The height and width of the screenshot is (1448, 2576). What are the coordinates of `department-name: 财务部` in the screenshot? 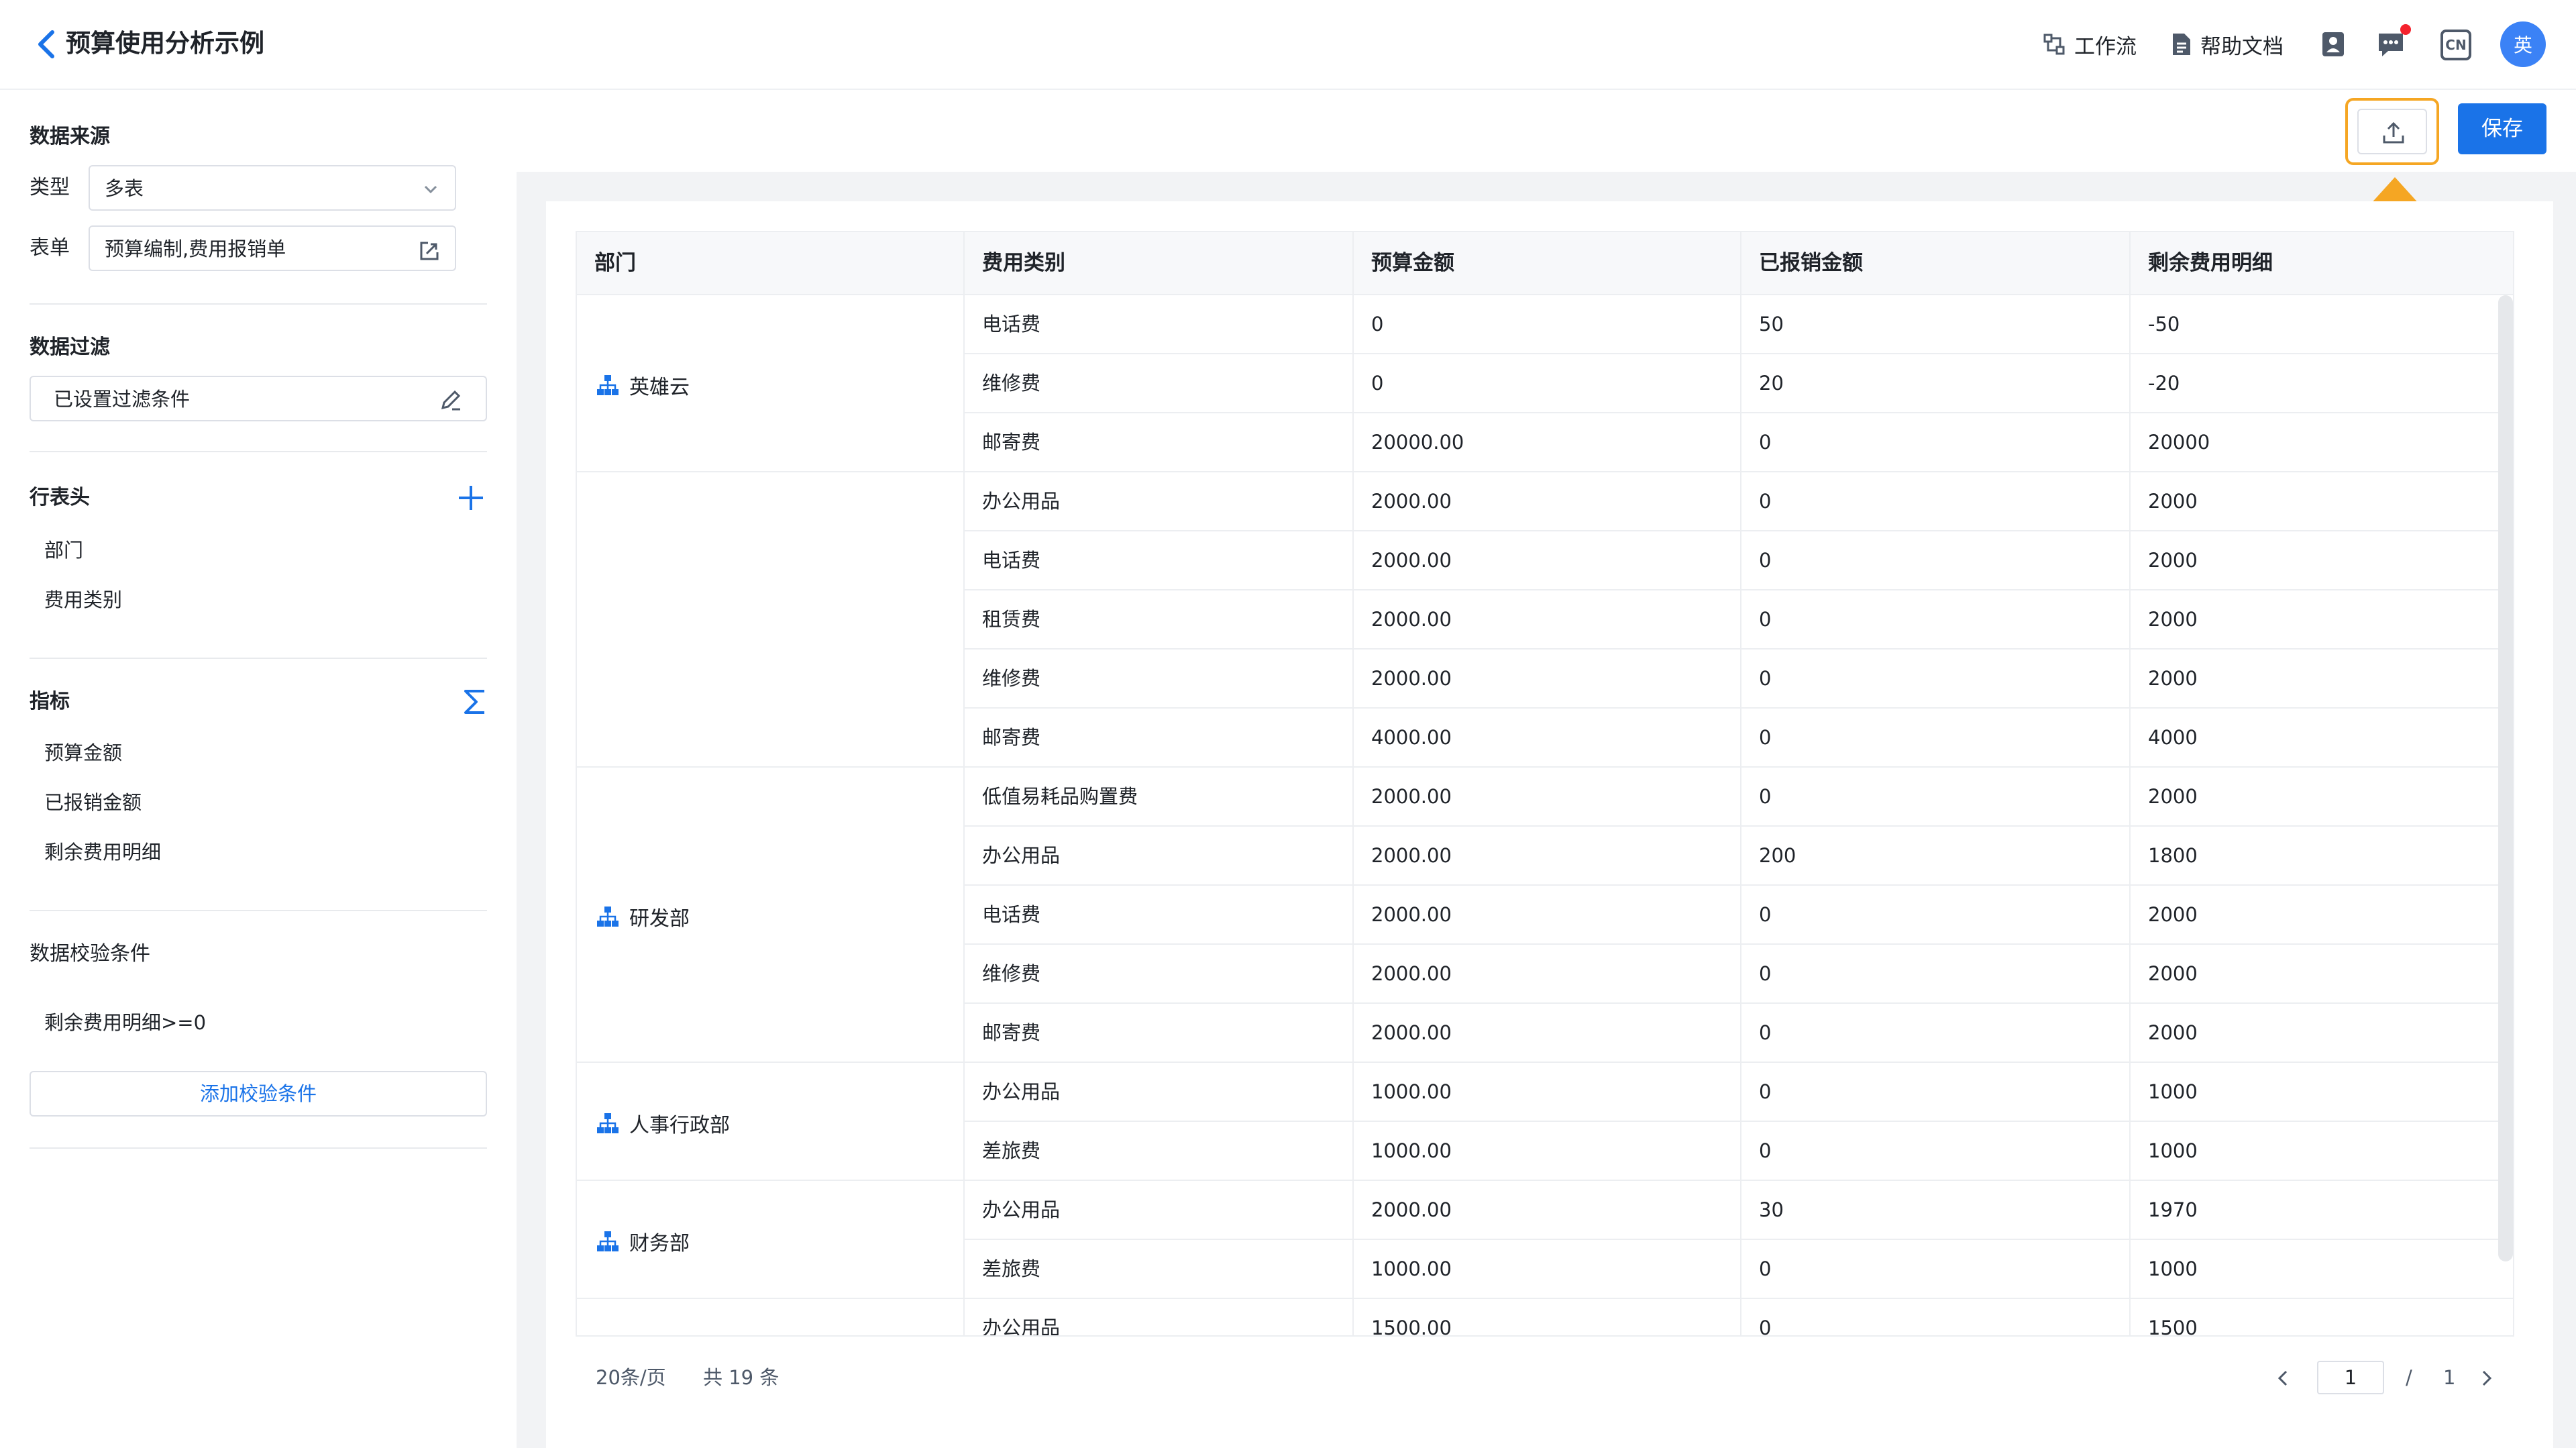 It's located at (659, 1243).